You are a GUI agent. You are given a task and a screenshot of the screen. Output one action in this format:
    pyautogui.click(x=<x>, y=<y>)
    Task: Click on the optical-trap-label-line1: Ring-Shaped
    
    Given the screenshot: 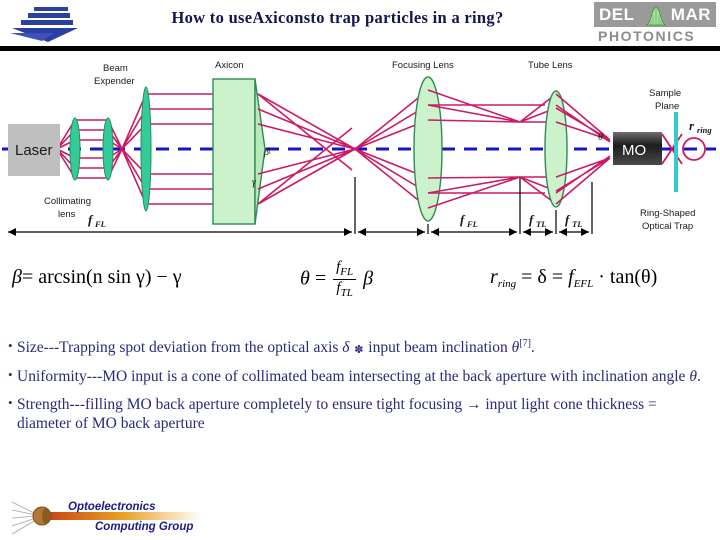 What is the action you would take?
    pyautogui.click(x=667, y=213)
    